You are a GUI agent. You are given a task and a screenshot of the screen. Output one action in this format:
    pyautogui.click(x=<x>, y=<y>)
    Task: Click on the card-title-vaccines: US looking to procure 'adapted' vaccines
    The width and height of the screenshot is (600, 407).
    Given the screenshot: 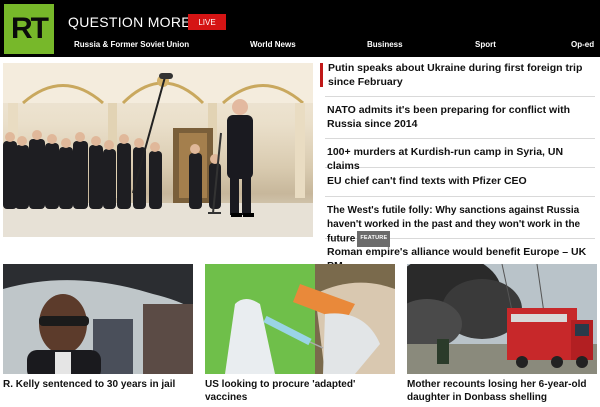 What is the action you would take?
    pyautogui.click(x=300, y=391)
    